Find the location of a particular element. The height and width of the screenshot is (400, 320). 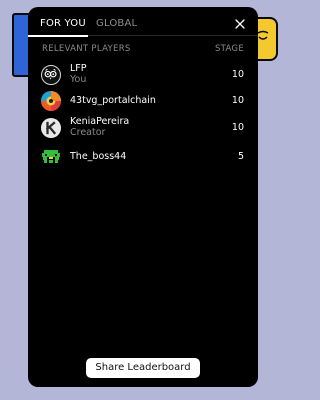

leaderboard-tabs: FOR YOU GLOBAL is located at coordinates (143, 22).